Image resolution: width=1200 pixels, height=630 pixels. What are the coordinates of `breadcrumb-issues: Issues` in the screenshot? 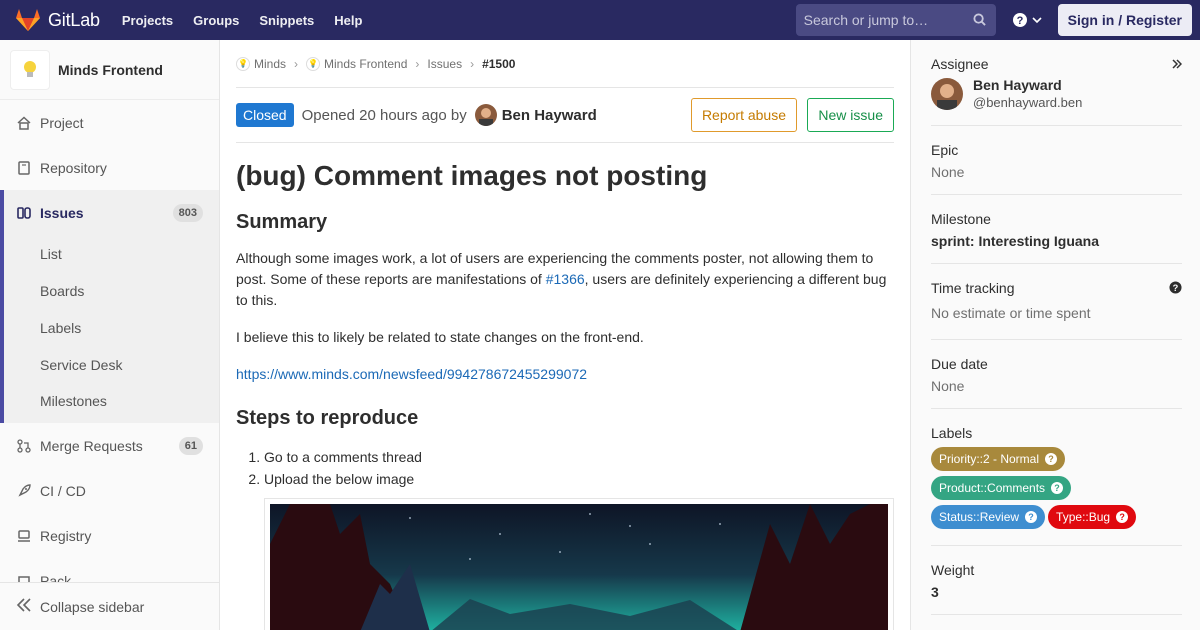 It's located at (444, 64).